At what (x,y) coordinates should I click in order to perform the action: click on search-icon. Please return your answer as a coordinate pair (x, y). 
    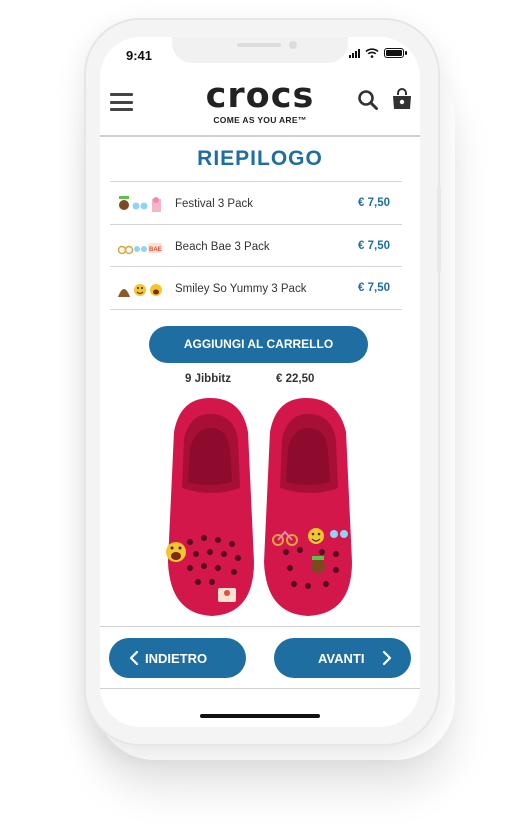
    Looking at the image, I should click on (368, 100).